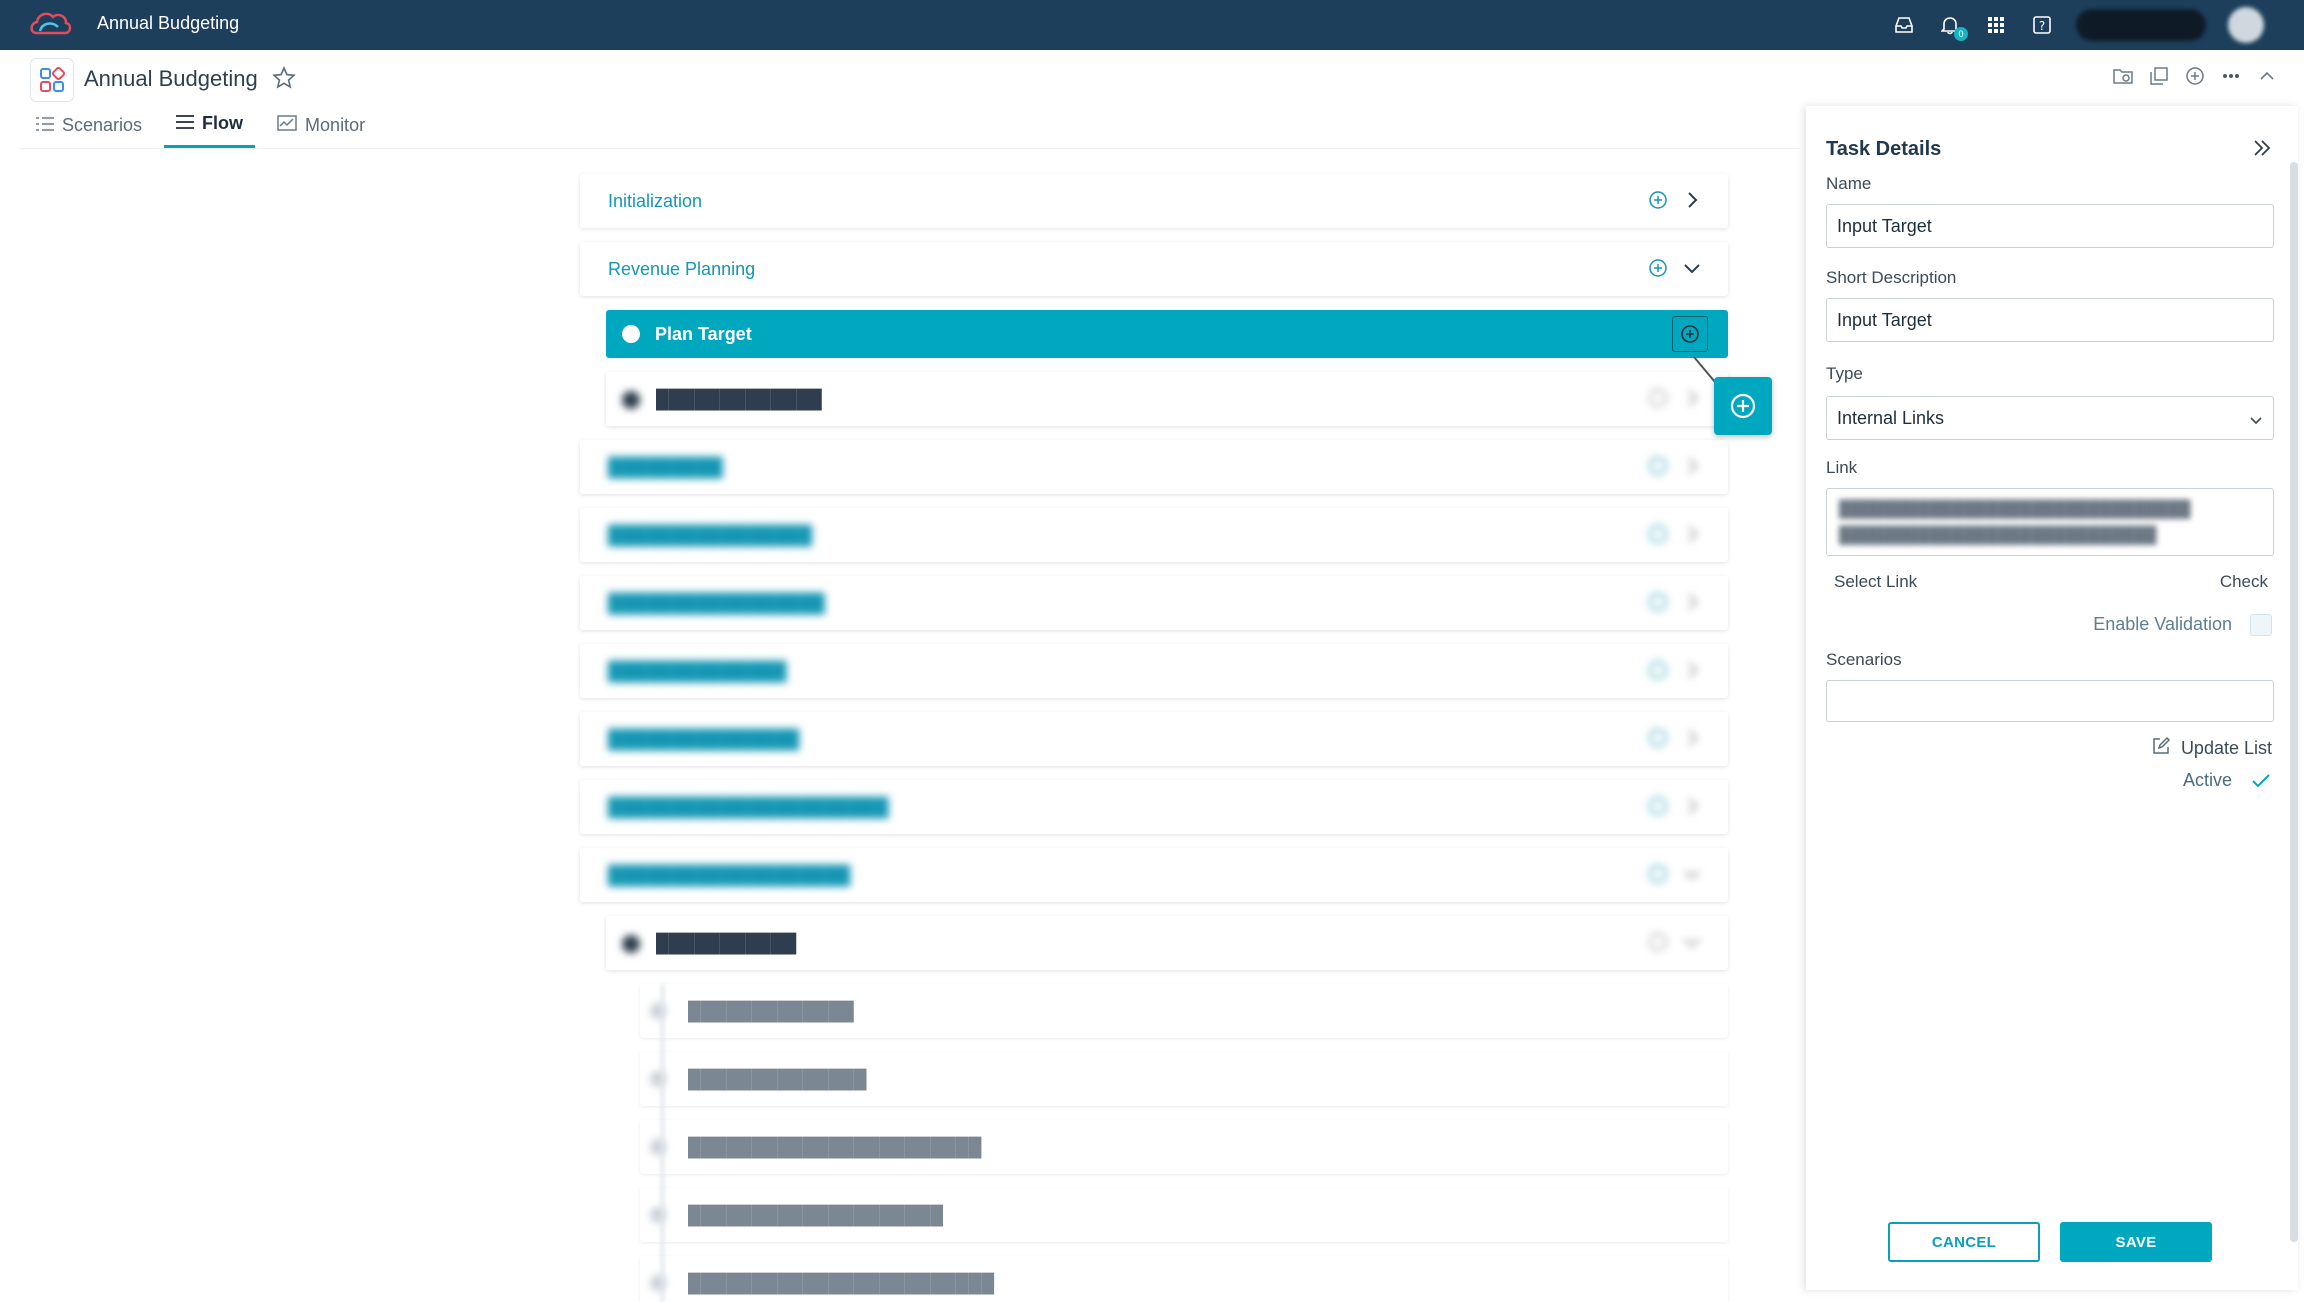 The image size is (2304, 1302). I want to click on cancel-button: CANCEL, so click(1964, 1242).